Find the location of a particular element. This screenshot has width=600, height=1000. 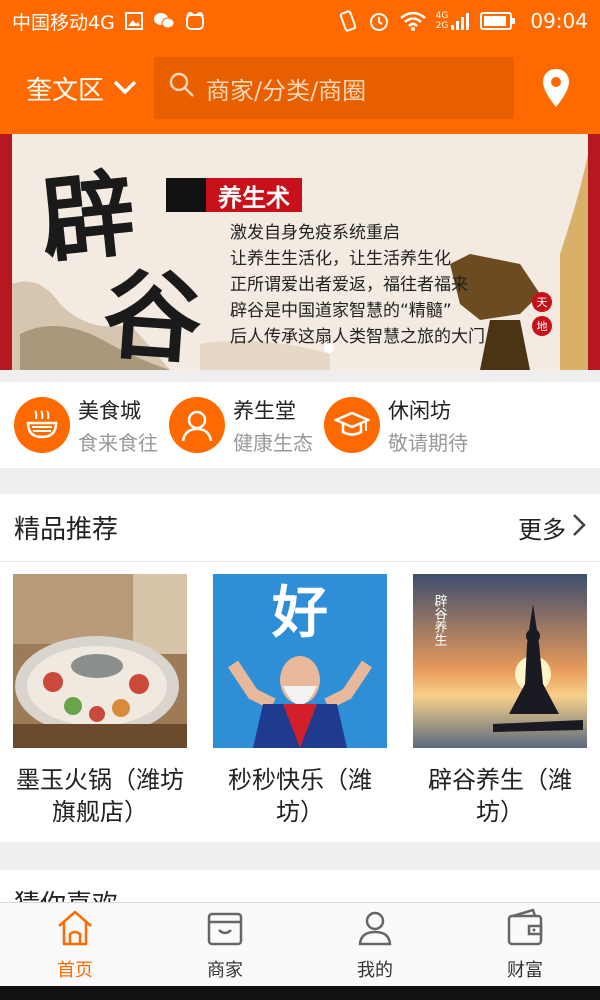

category-row: 美食城 食来食往 养生堂 健康生态 休闲坊 敬请期待 is located at coordinates (300, 425).